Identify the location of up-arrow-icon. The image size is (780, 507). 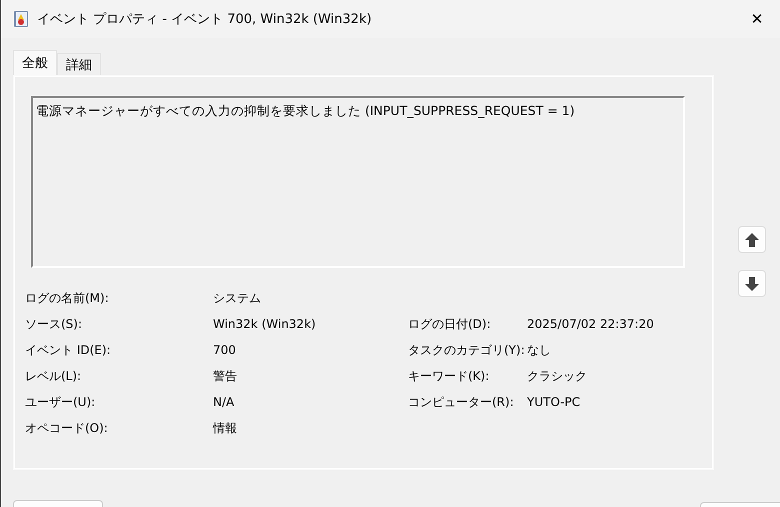
(752, 240).